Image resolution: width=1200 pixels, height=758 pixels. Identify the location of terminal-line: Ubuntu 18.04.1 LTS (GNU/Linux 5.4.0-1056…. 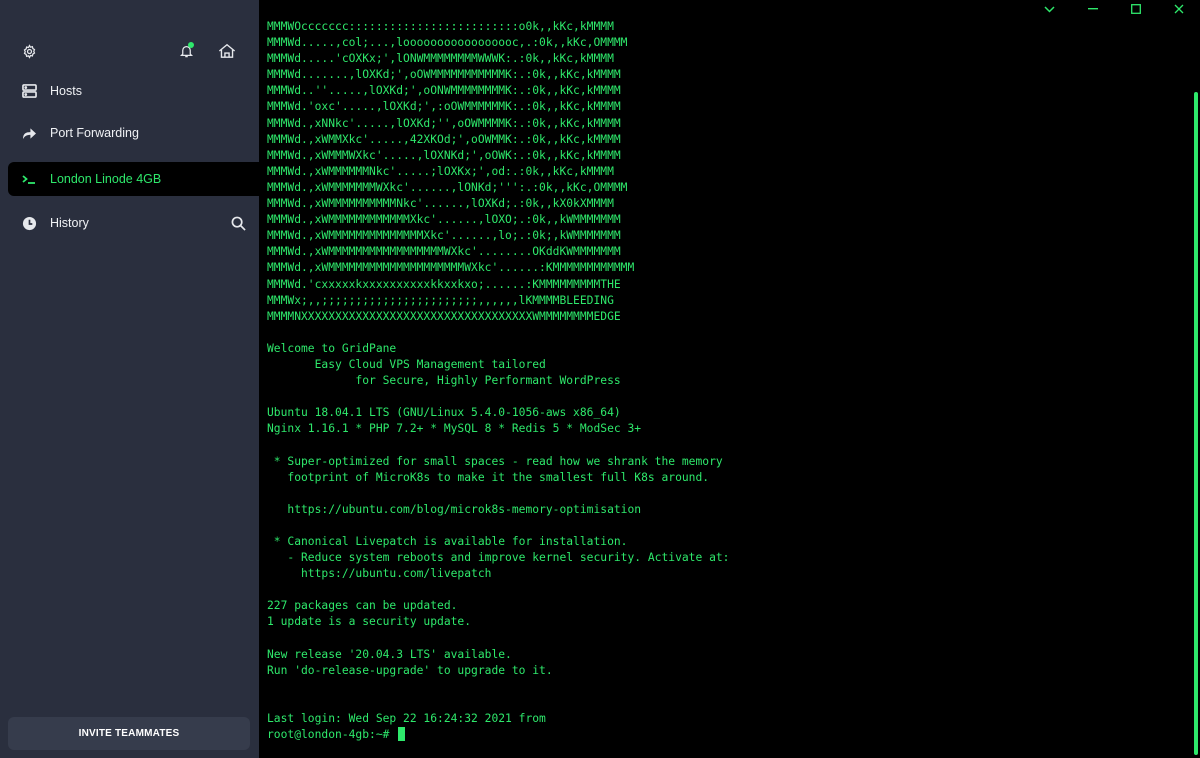
(444, 413).